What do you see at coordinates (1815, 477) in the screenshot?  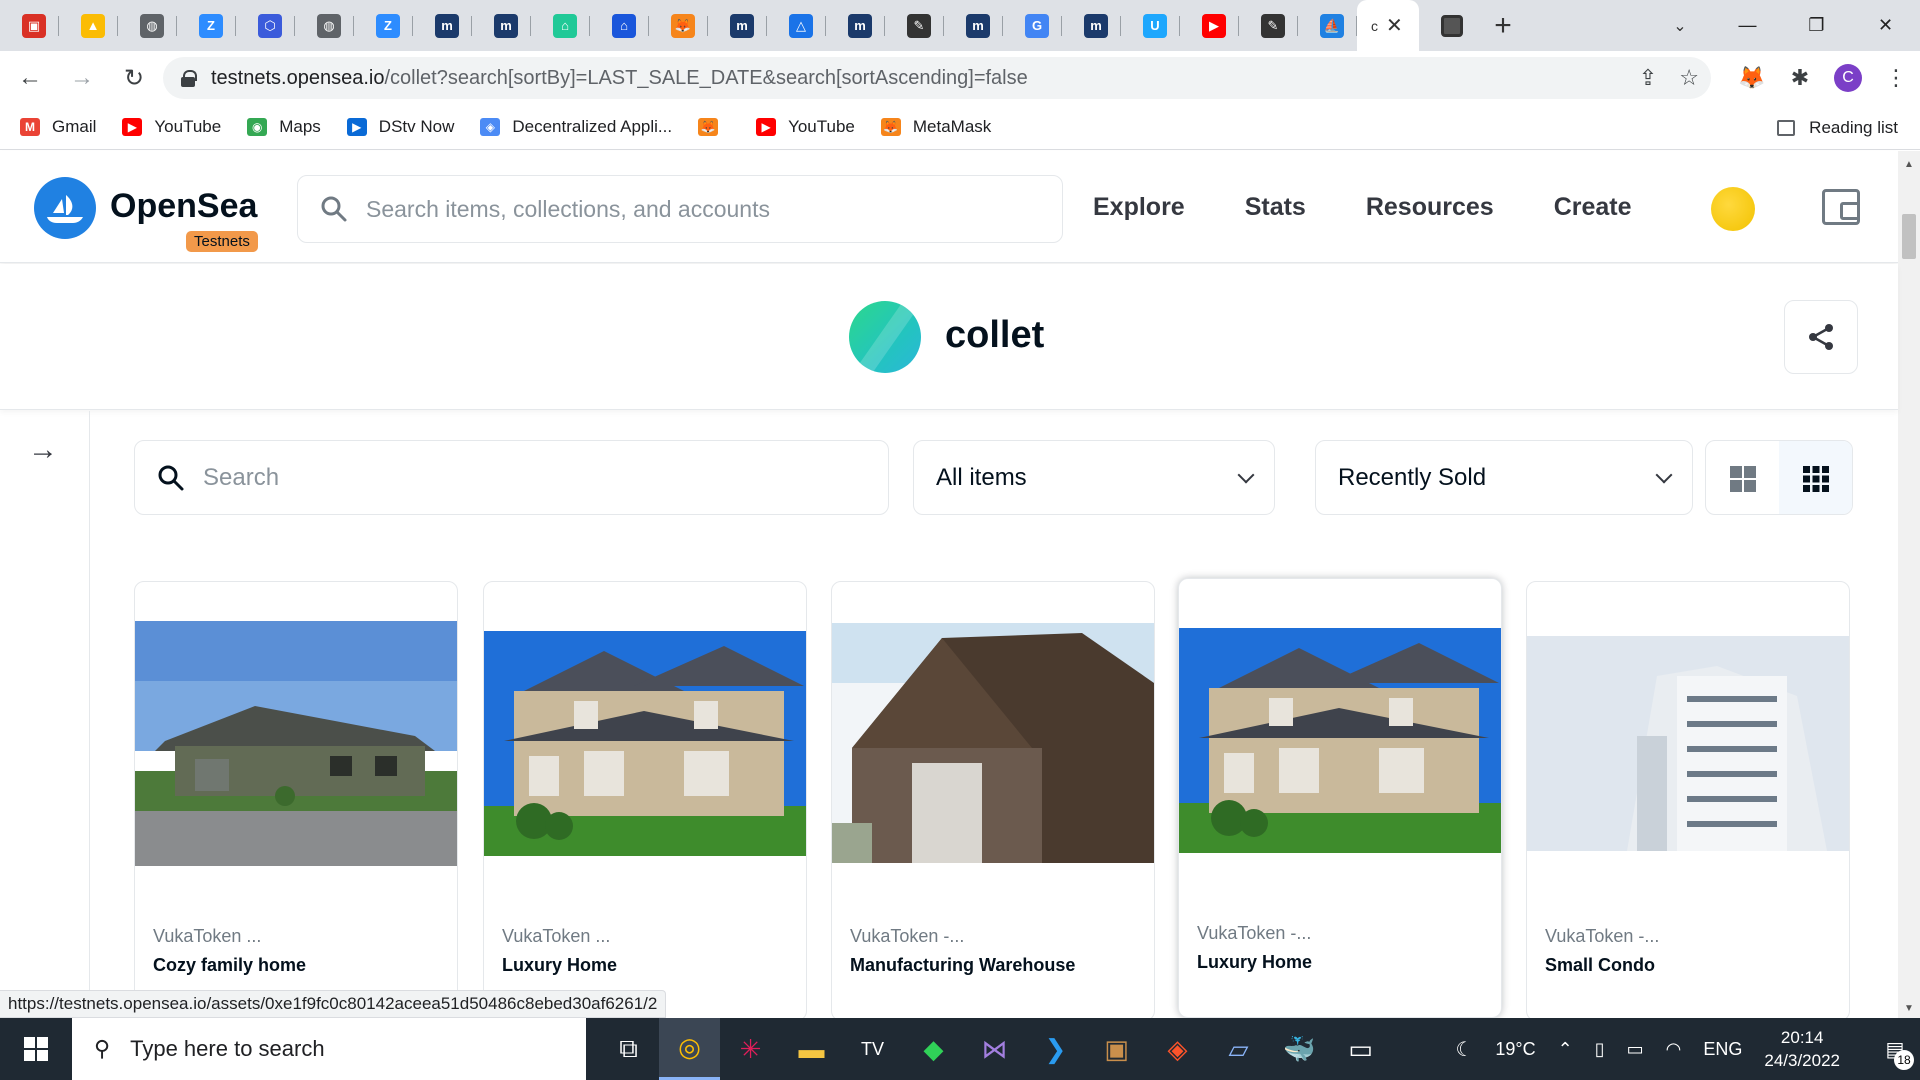 I see `small-grid-button` at bounding box center [1815, 477].